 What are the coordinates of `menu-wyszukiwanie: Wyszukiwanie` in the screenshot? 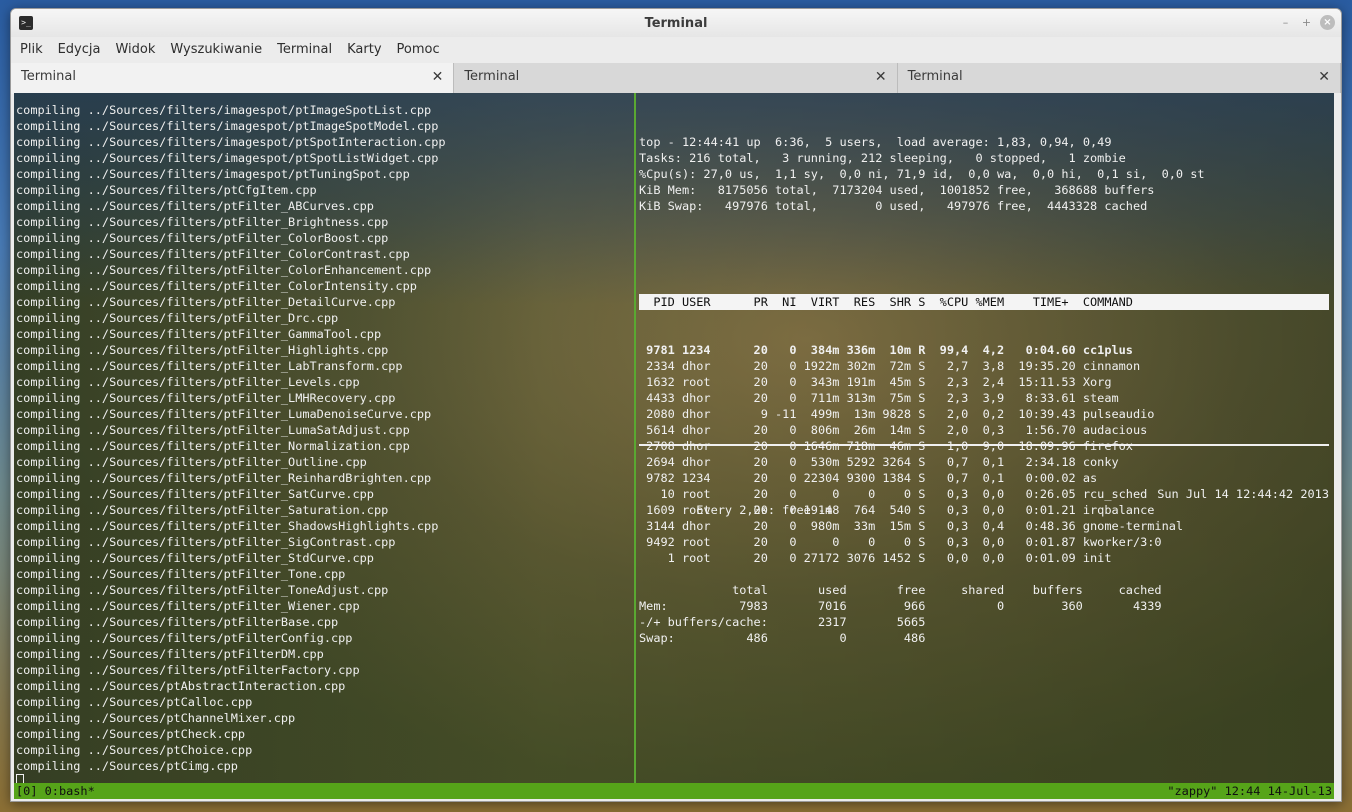 It's located at (216, 50).